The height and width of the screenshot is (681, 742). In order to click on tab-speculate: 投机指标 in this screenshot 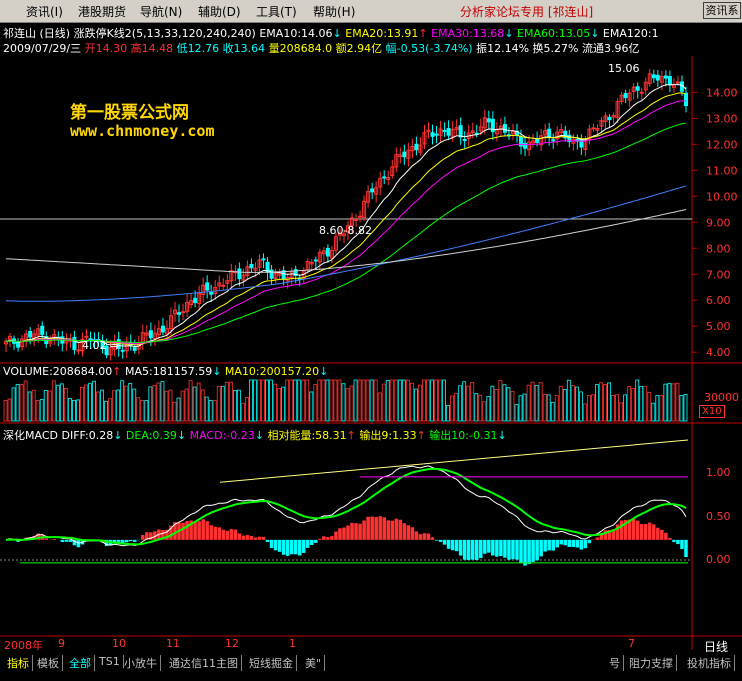, I will do `click(709, 663)`.